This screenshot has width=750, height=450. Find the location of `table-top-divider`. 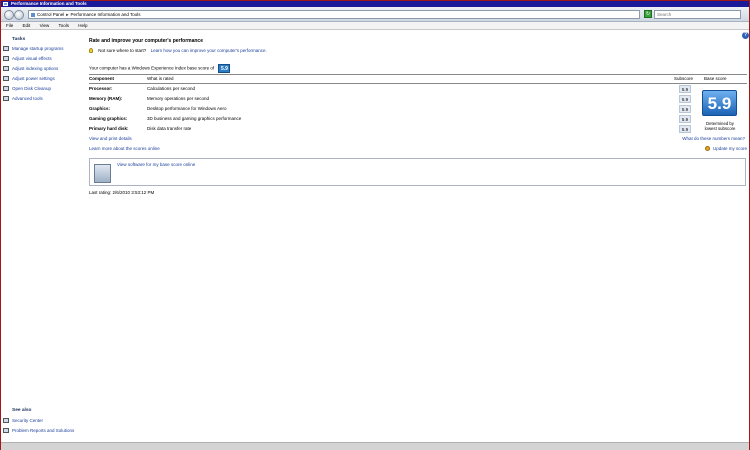

table-top-divider is located at coordinates (418, 74).